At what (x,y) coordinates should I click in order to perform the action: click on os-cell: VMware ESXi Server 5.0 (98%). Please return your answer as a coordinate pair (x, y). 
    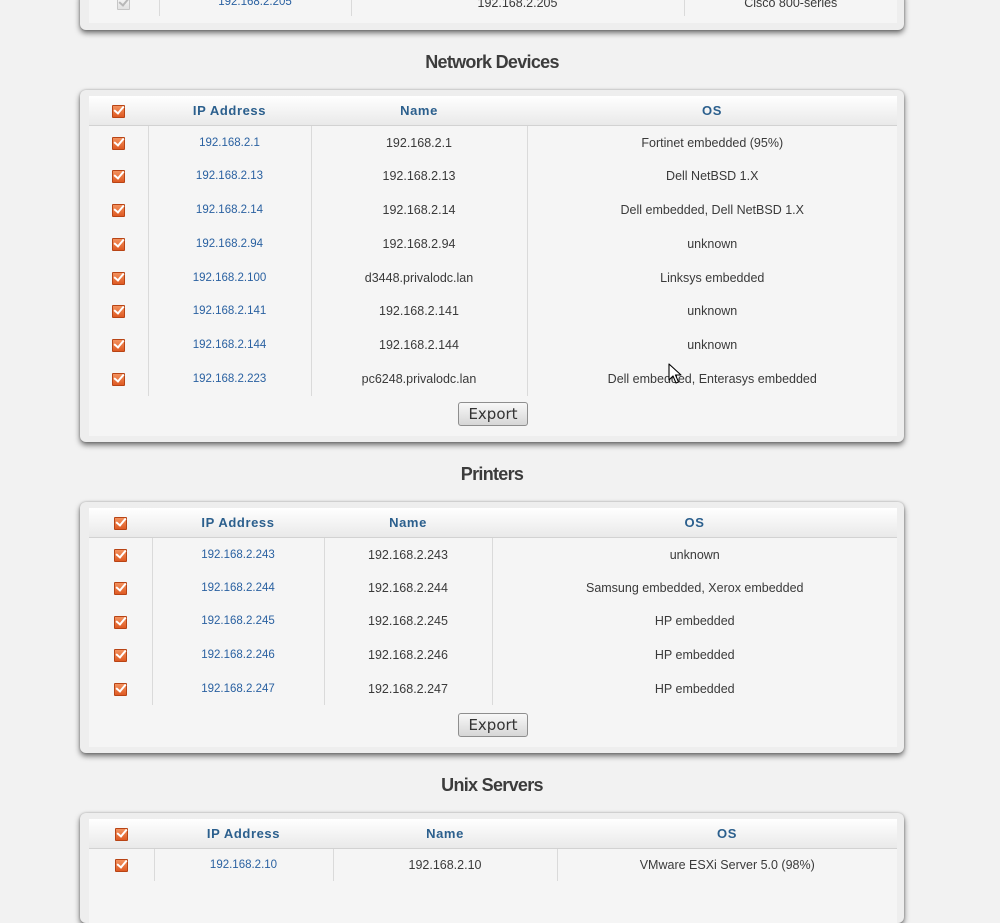
    Looking at the image, I should click on (727, 864).